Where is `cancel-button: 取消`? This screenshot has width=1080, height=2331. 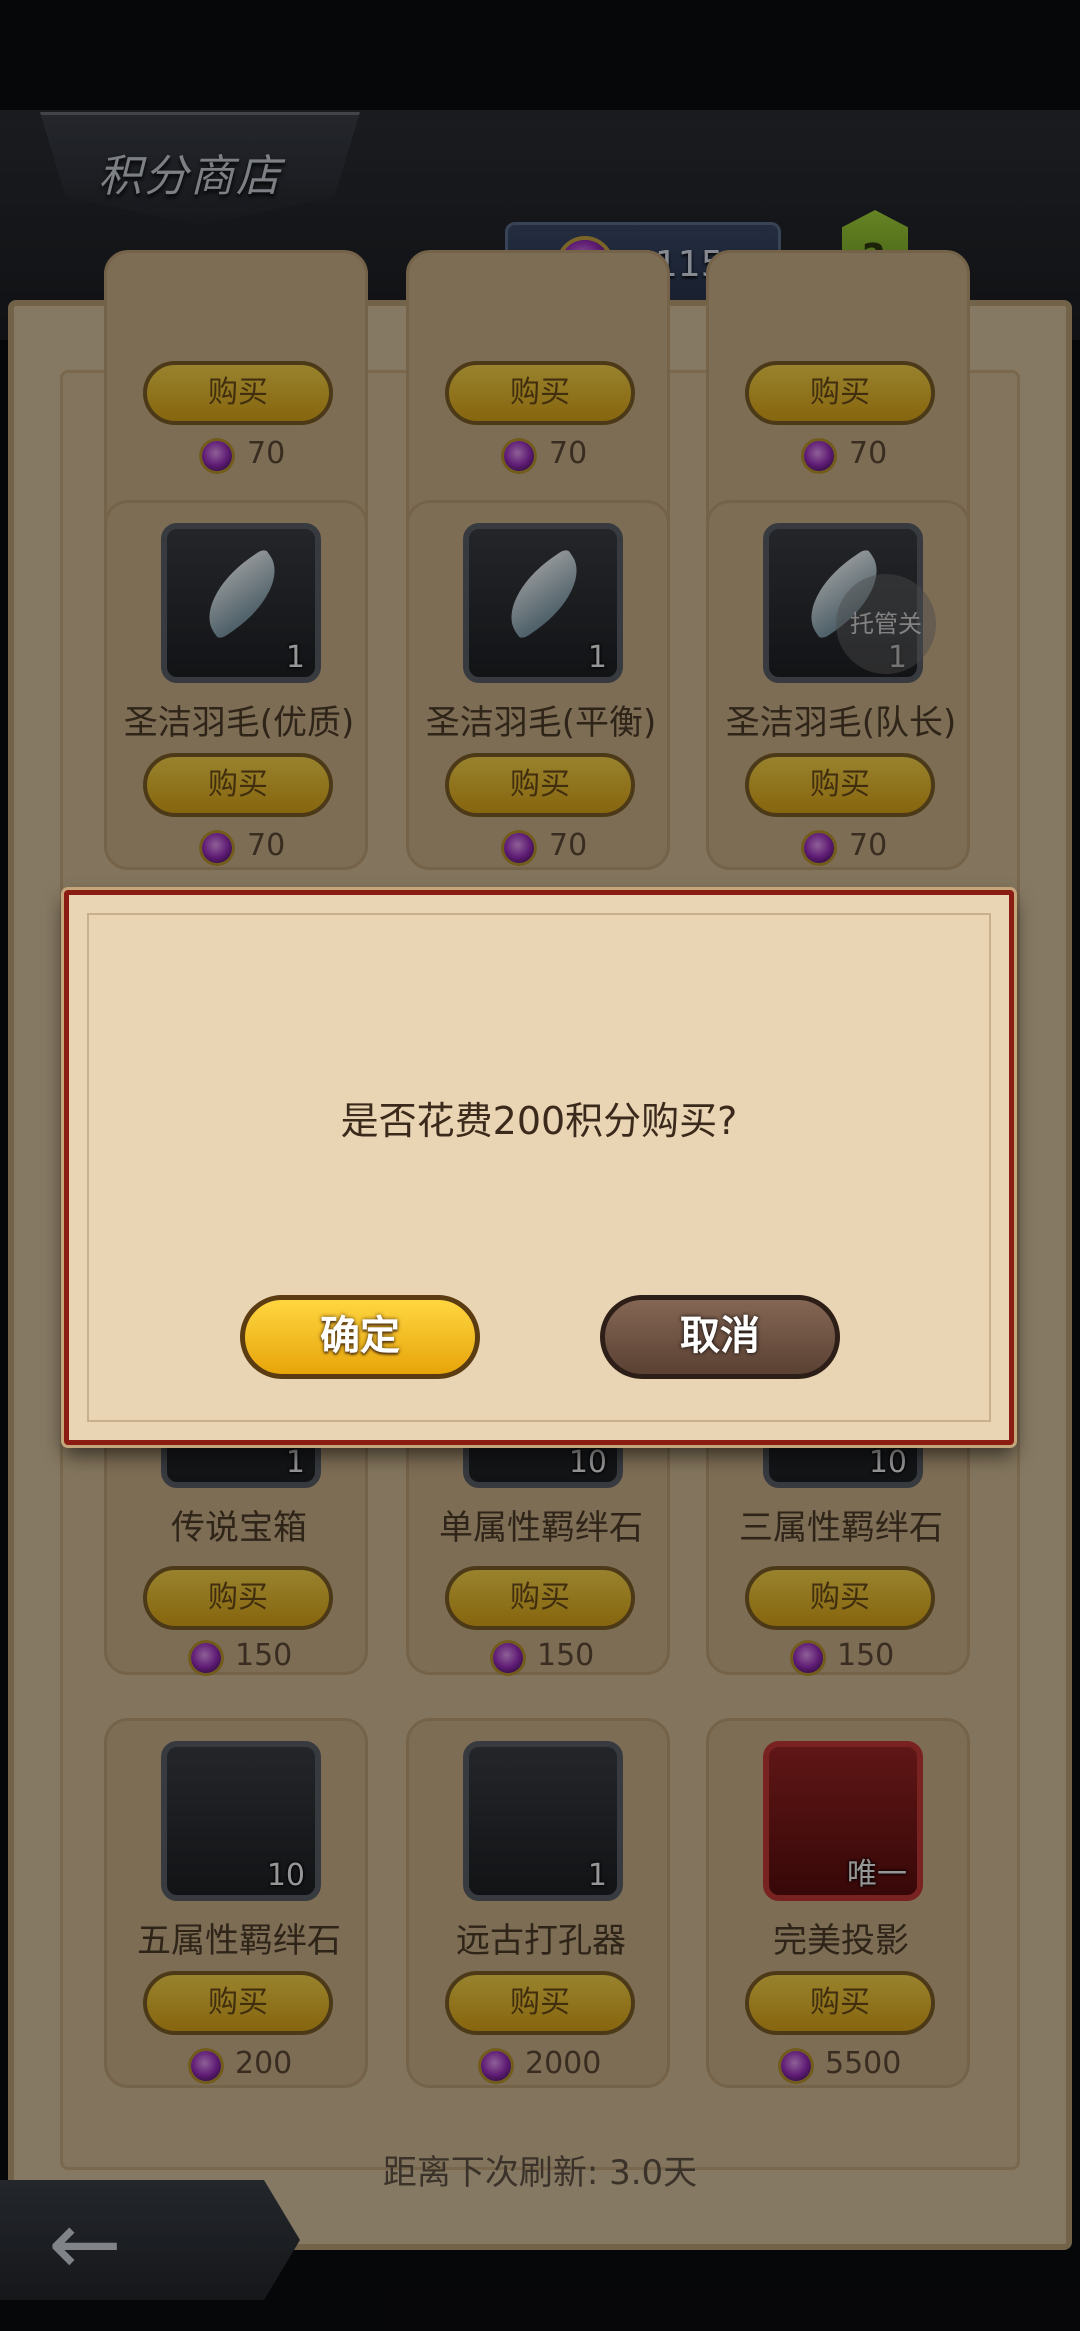
cancel-button: 取消 is located at coordinates (720, 1337).